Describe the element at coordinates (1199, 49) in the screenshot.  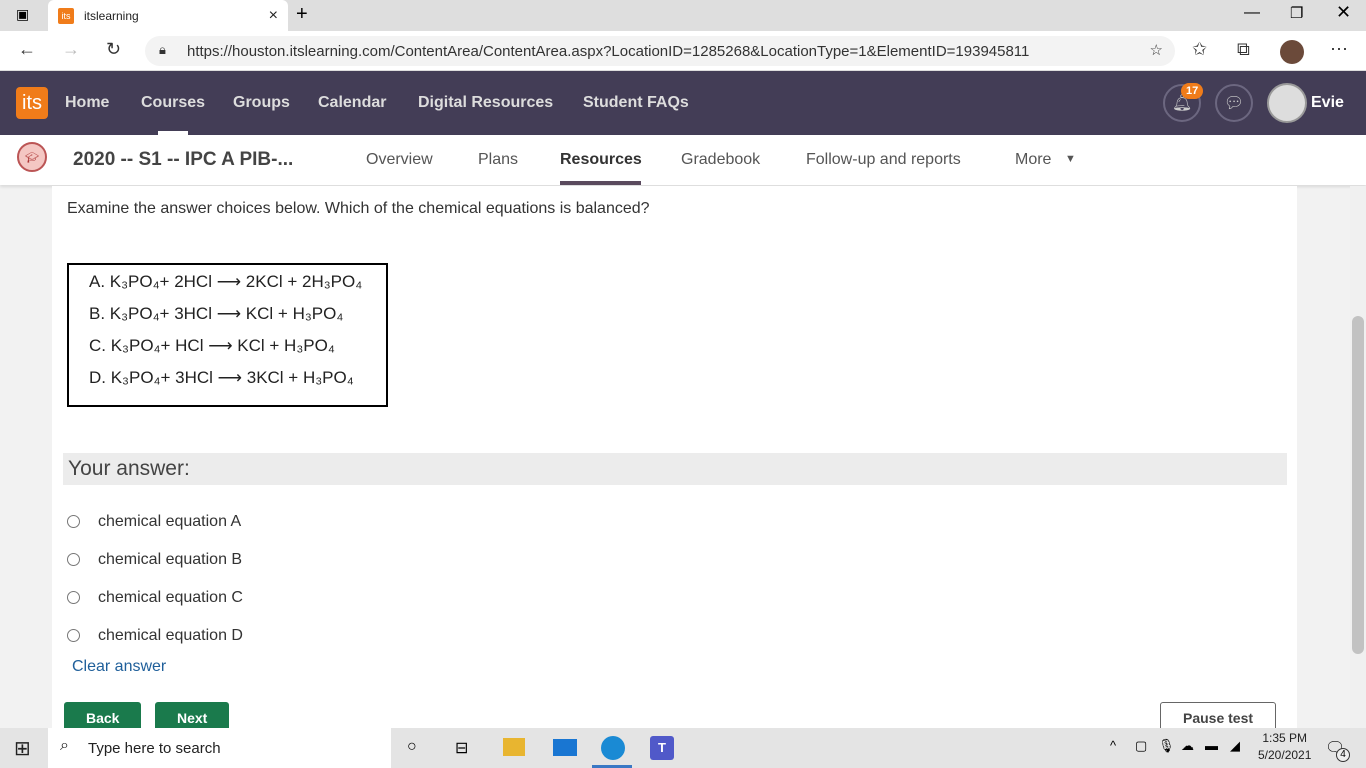
I see `favorites-icon: ✩` at that location.